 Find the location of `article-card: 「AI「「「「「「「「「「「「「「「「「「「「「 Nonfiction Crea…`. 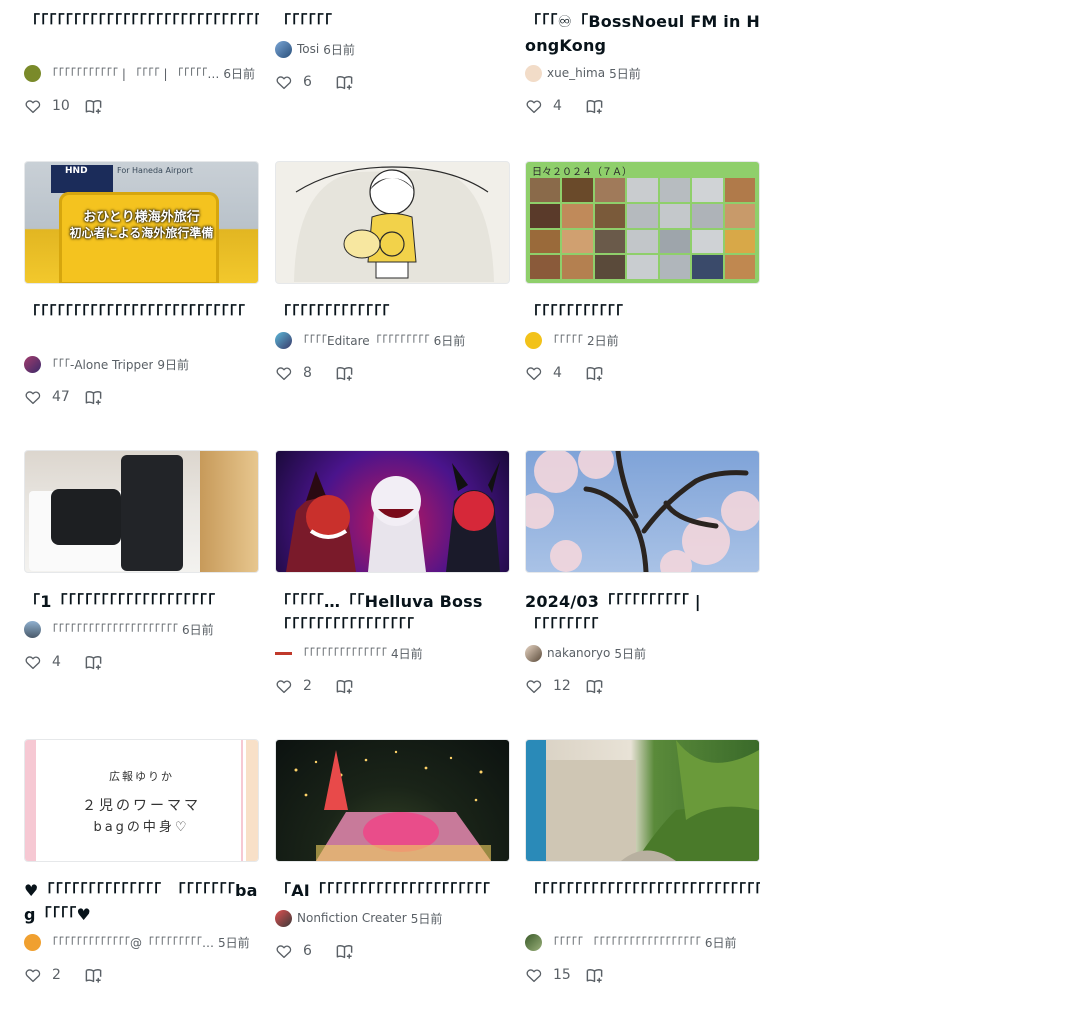

article-card: 「AI「「「「「「「「「「「「「「「「「「「「「 Nonfiction Crea… is located at coordinates (392, 850).